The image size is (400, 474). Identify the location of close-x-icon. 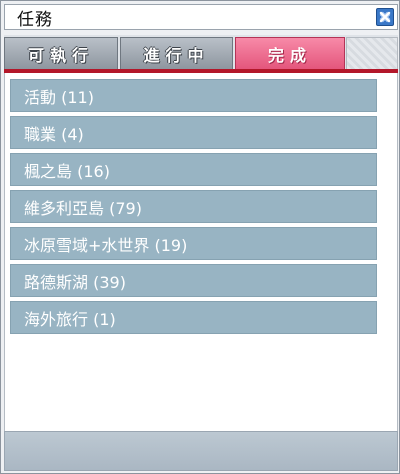
(385, 17).